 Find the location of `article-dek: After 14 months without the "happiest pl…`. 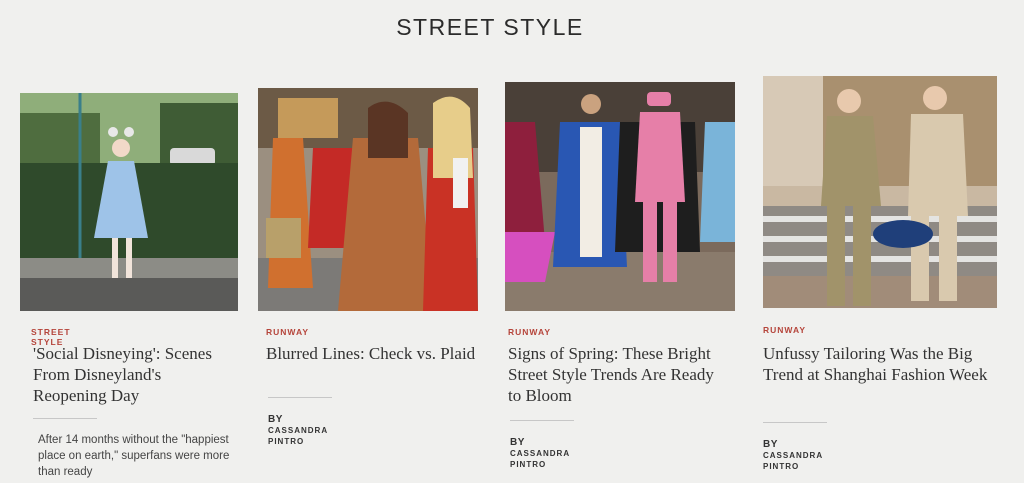

article-dek: After 14 months without the "happiest pl… is located at coordinates (134, 456).